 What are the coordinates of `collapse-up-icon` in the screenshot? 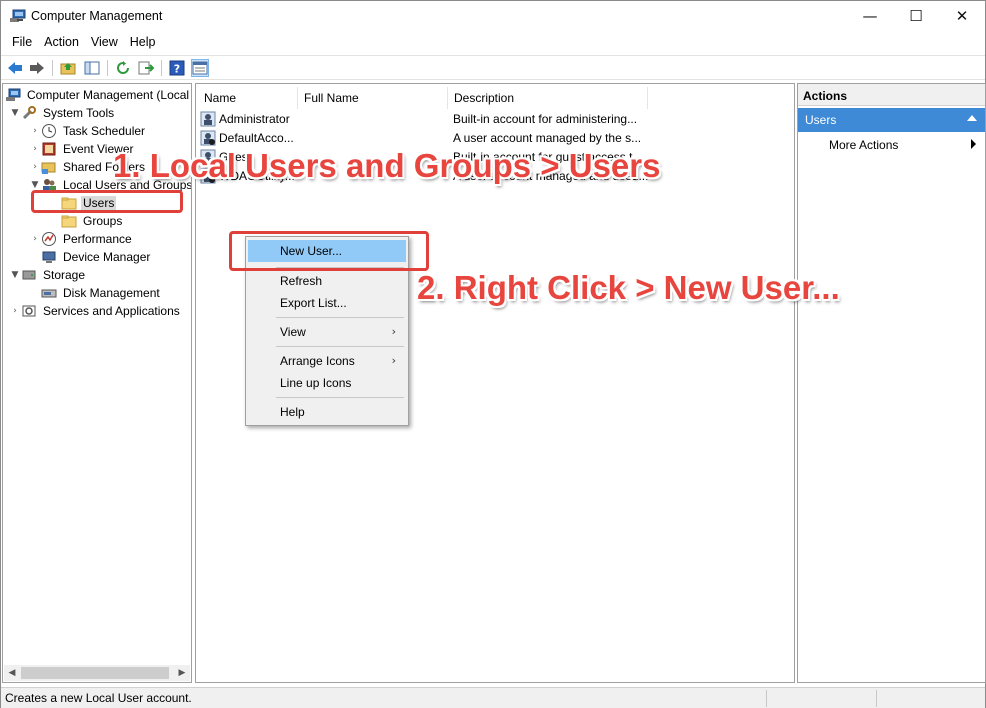 It's located at (972, 118).